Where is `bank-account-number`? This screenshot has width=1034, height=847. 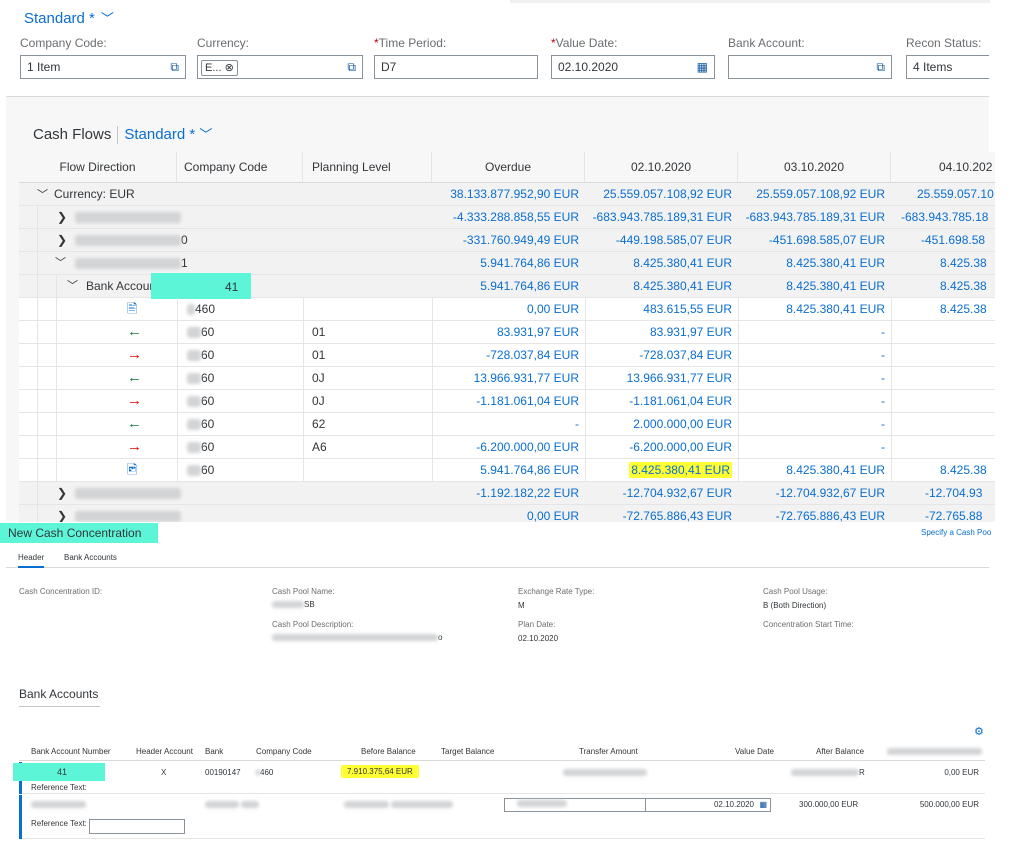
bank-account-number is located at coordinates (58, 804).